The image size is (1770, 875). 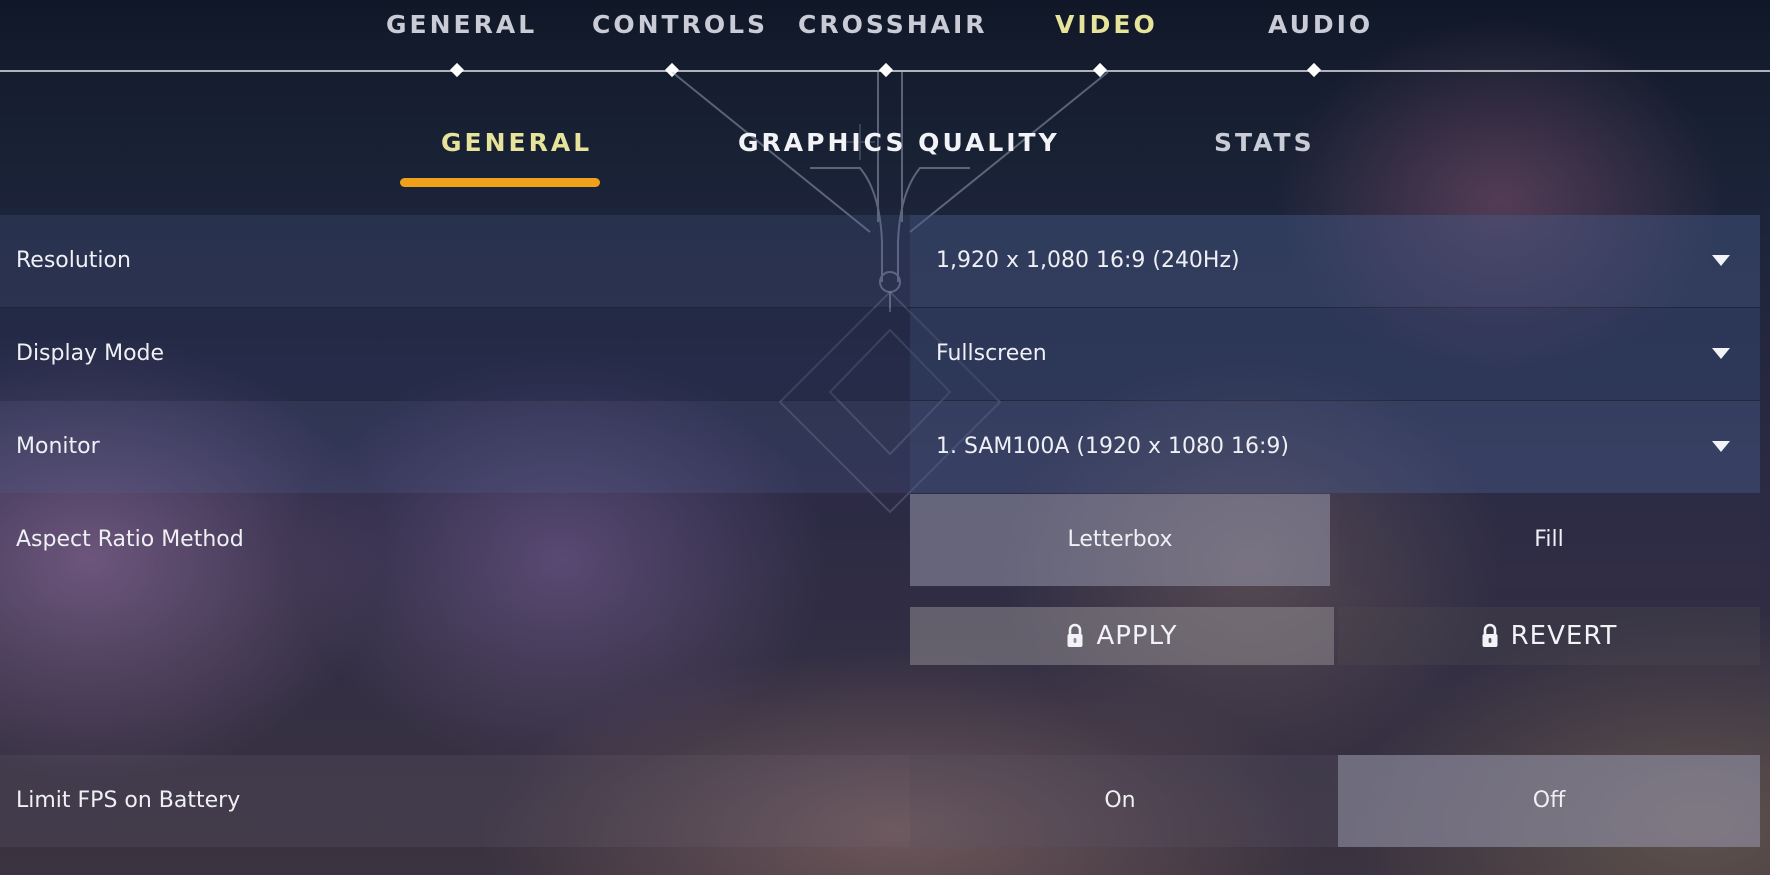 I want to click on resolution-dropdown: 1,920 x 1,080 16:9 (240Hz), so click(x=1335, y=261).